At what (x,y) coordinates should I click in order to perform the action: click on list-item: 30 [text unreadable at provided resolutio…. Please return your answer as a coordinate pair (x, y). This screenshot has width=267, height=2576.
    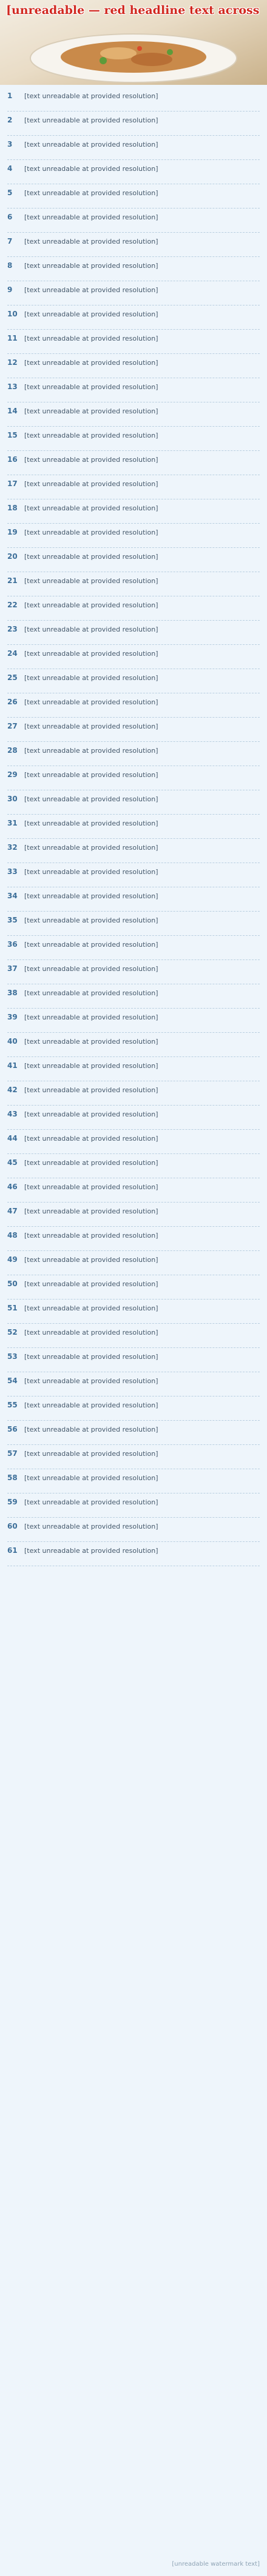
    Looking at the image, I should click on (133, 802).